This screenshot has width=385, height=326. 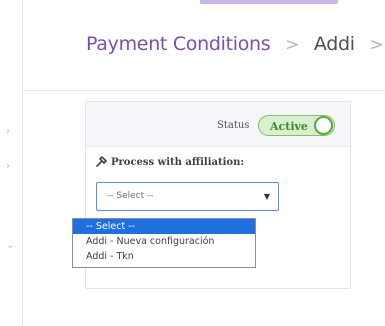 What do you see at coordinates (233, 125) in the screenshot?
I see `status-label: Status` at bounding box center [233, 125].